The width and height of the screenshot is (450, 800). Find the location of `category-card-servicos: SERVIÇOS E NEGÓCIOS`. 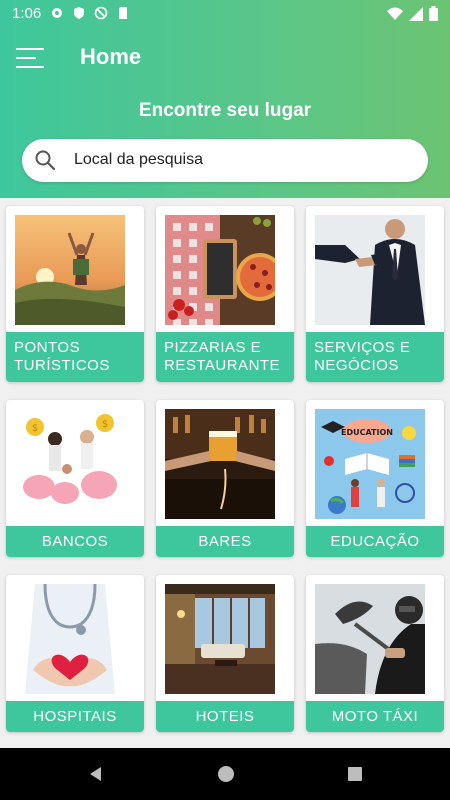

category-card-servicos: SERVIÇOS E NEGÓCIOS is located at coordinates (375, 294).